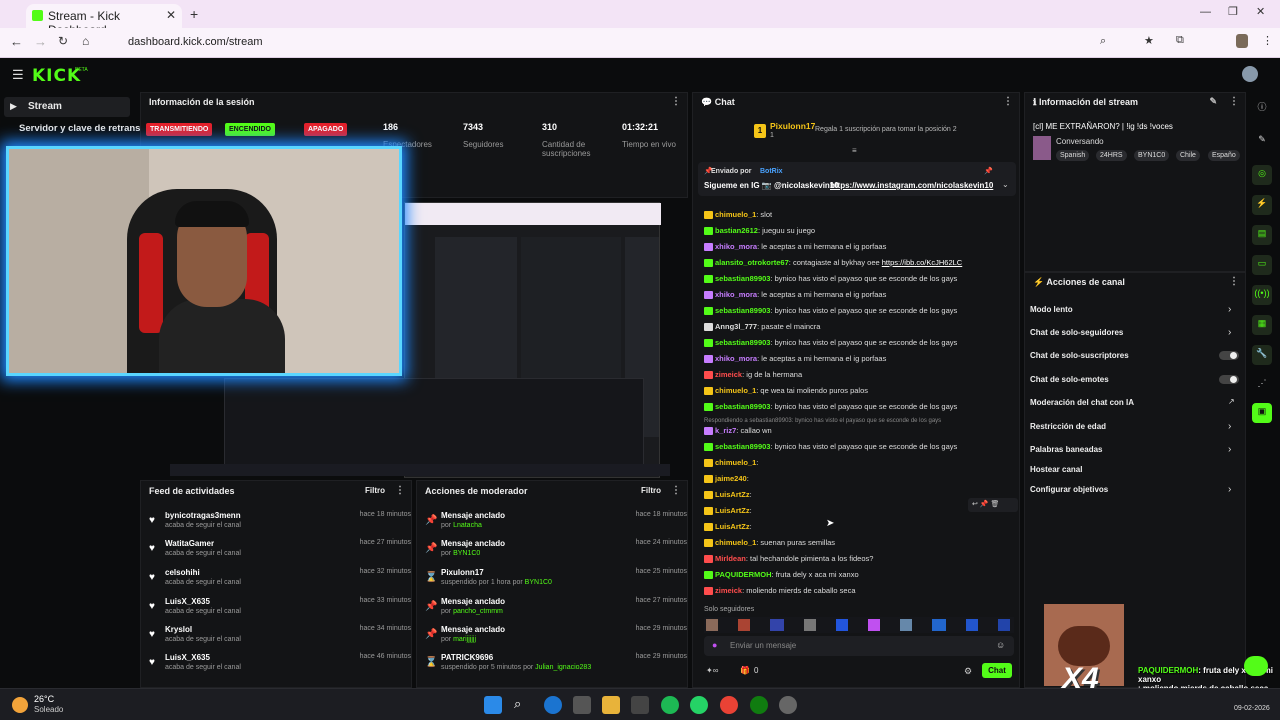  I want to click on emotes-only-toggle, so click(1229, 379).